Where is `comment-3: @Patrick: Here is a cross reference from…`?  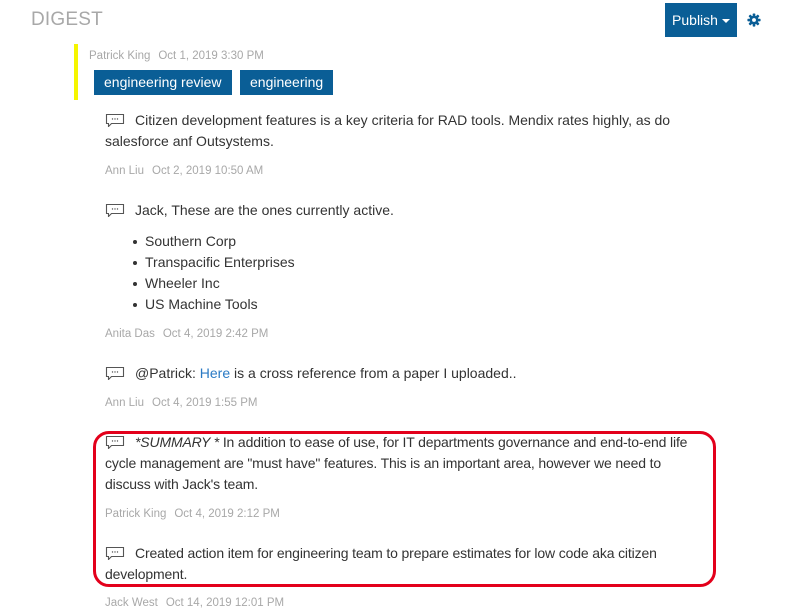 comment-3: @Patrick: Here is a cross reference from… is located at coordinates (311, 373).